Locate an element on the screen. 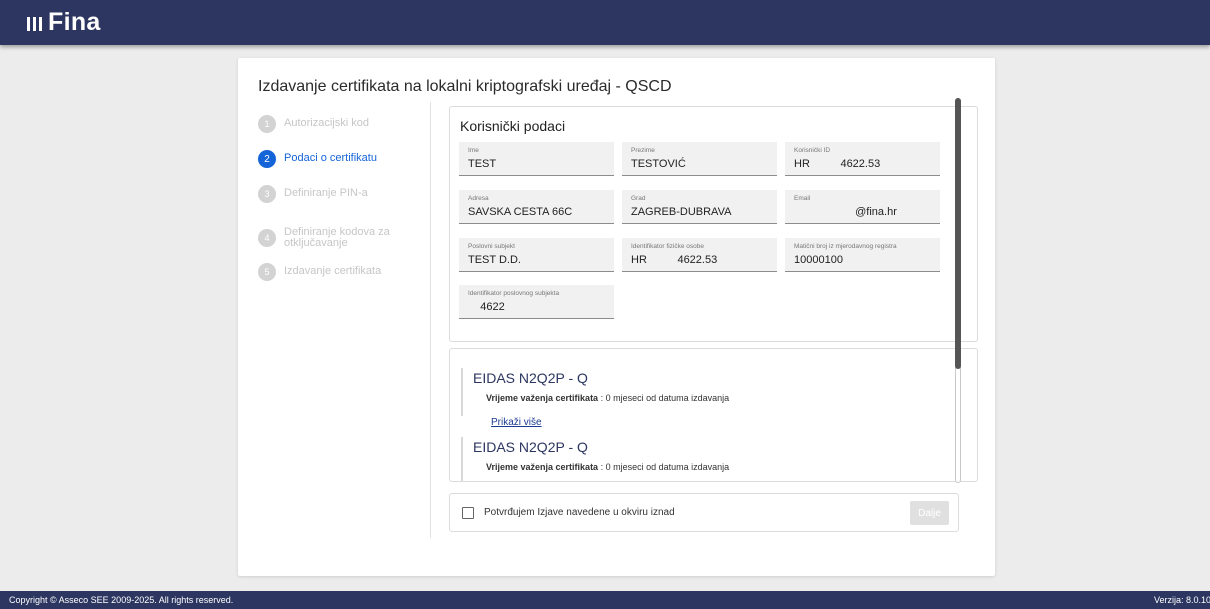 The width and height of the screenshot is (1210, 609). business-entity-field: Poslovni subjekt TEST D.D. is located at coordinates (536, 255).